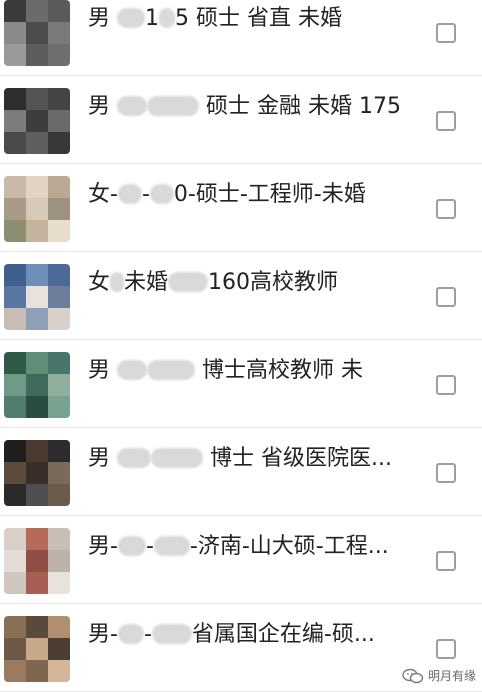 The height and width of the screenshot is (692, 482). I want to click on contact-name-part: 博士高校教师 未, so click(279, 370).